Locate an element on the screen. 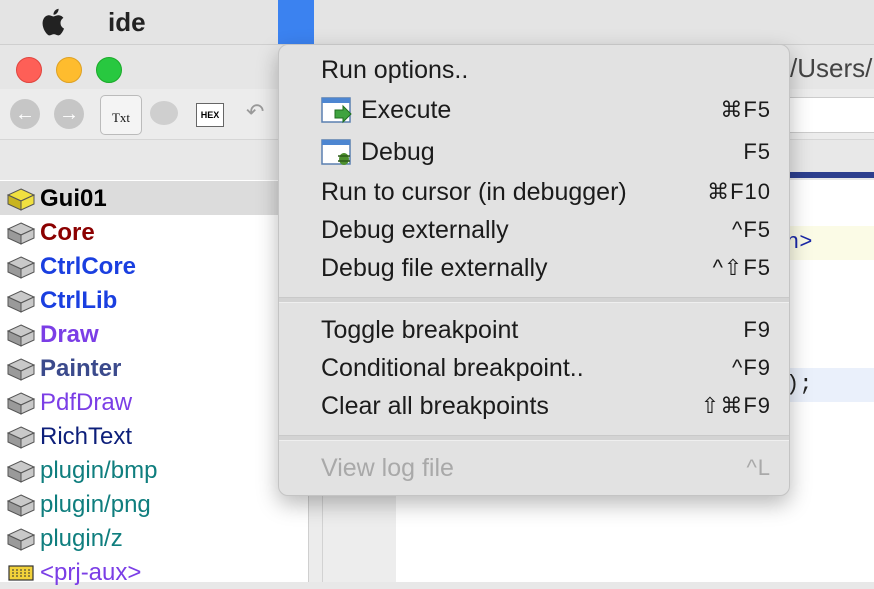  menu-item-execute: Execute ⌘F5 is located at coordinates (534, 110).